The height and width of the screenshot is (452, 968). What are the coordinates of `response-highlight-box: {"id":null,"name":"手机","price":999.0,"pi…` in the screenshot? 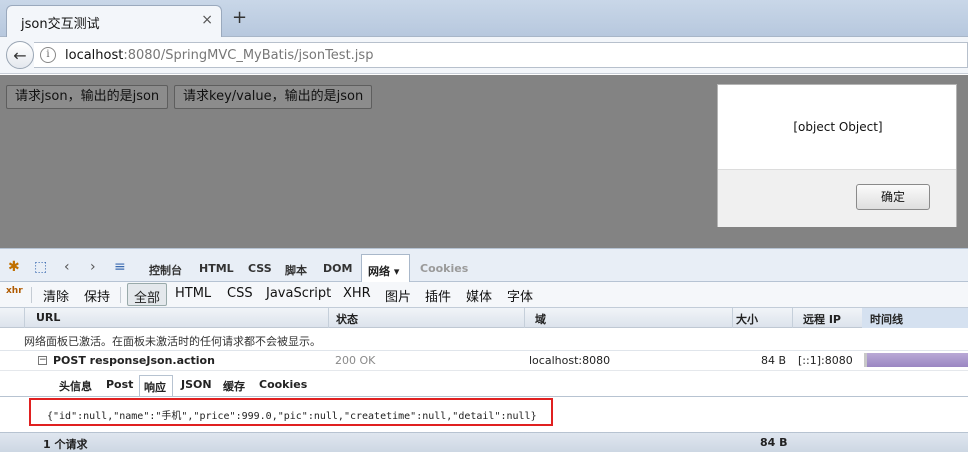 It's located at (291, 412).